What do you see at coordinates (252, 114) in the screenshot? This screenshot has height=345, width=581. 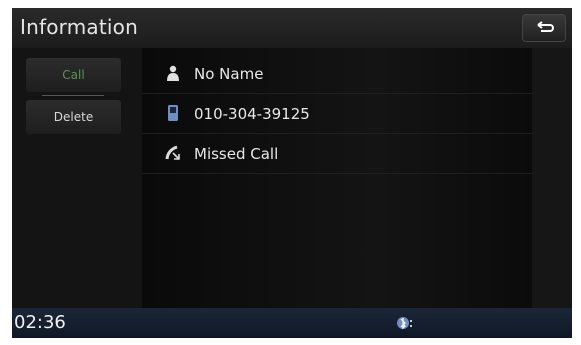 I see `phone-number: 010-304-39125` at bounding box center [252, 114].